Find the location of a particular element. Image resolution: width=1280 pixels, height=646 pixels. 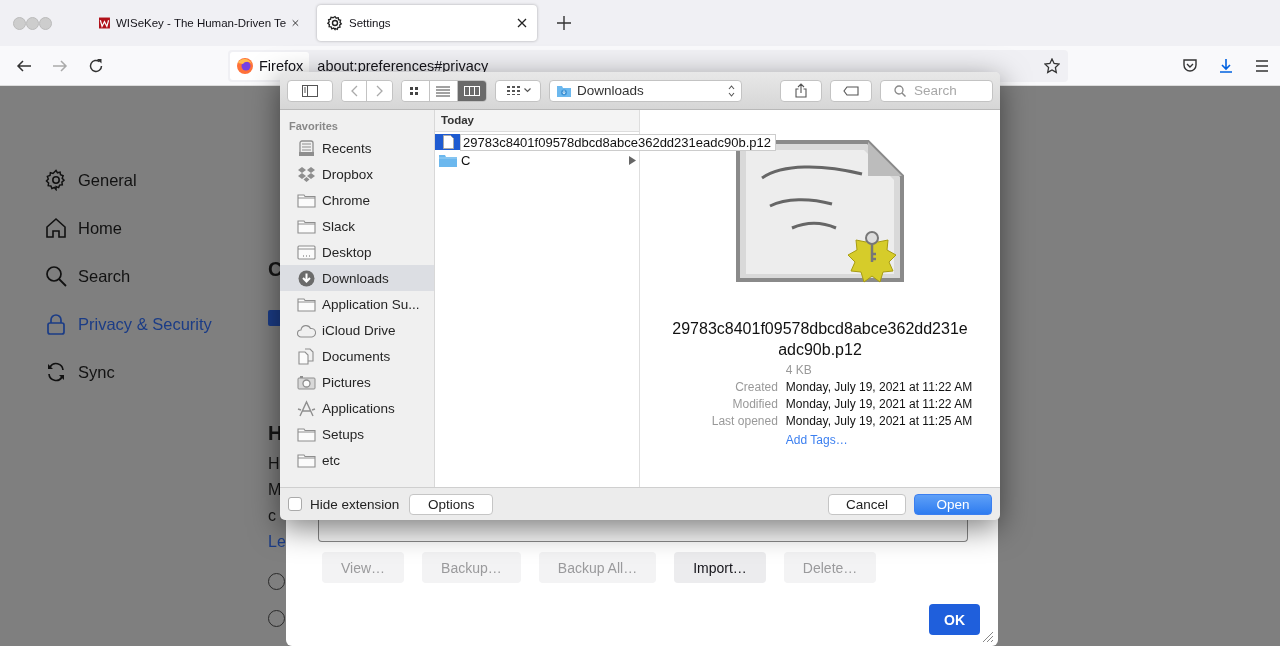

sidebar-item: Desktop is located at coordinates (357, 252).